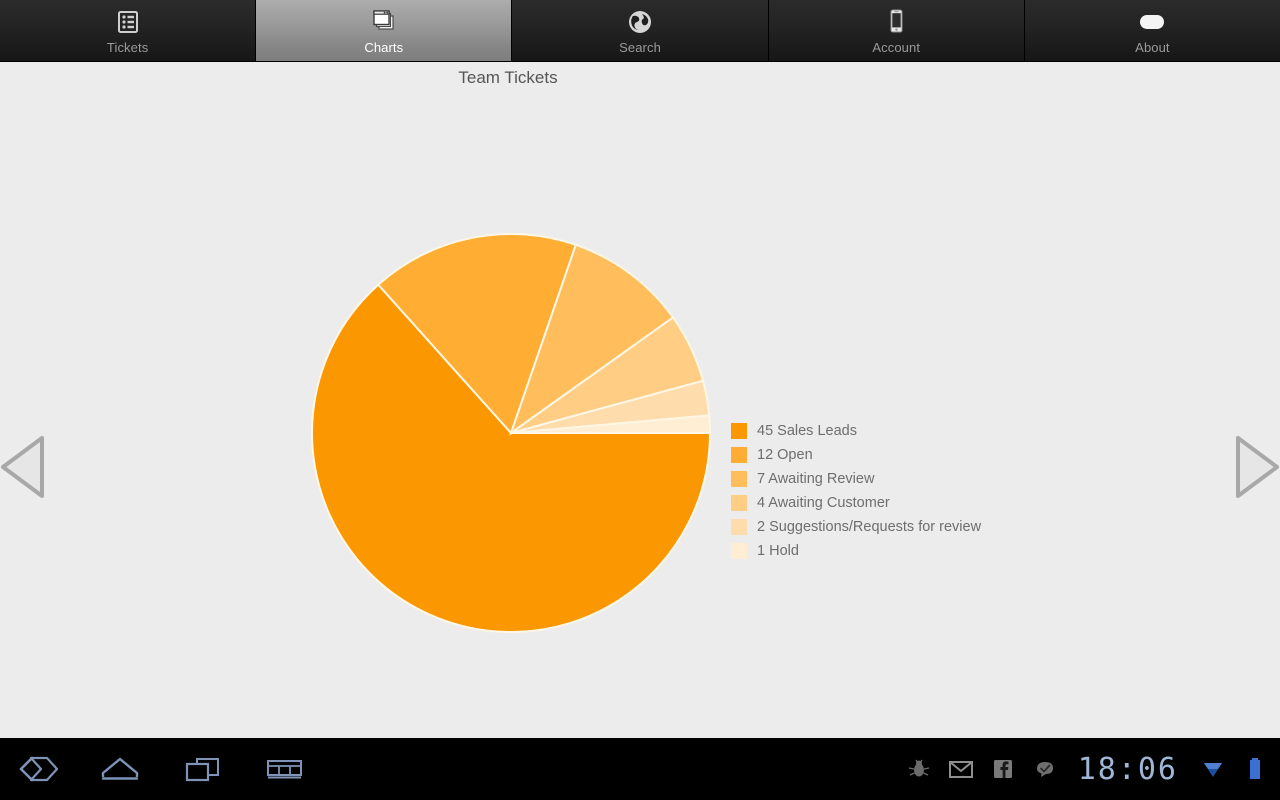 This screenshot has height=800, width=1280. I want to click on legend-item: 1 Hold, so click(856, 551).